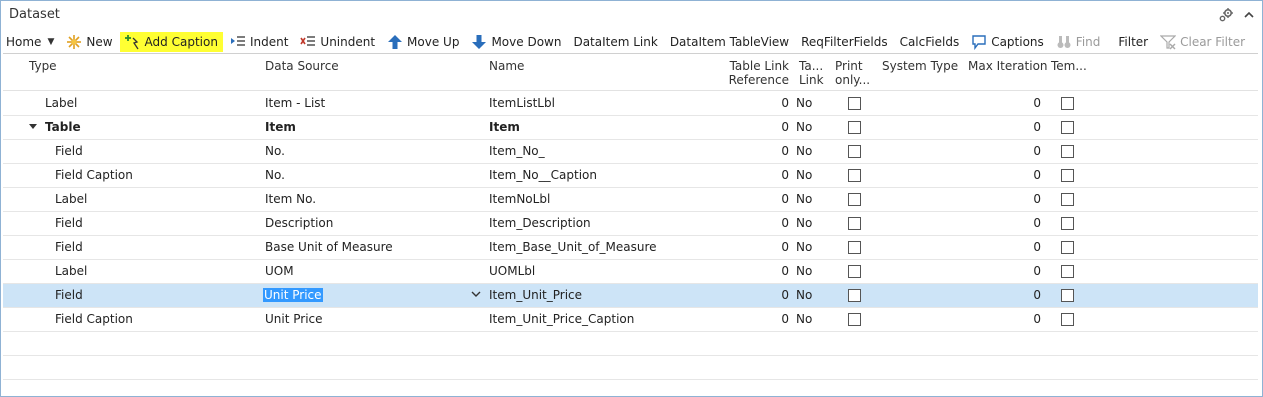 Image resolution: width=1263 pixels, height=397 pixels. I want to click on expand-collapse-icon, so click(33, 126).